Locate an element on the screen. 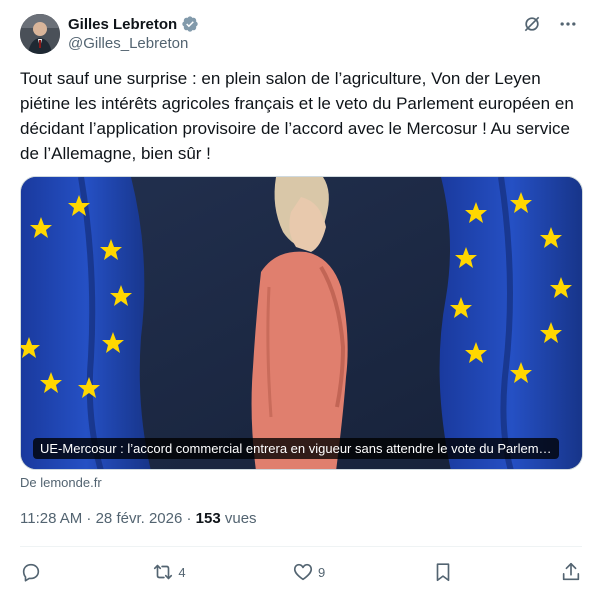 Image resolution: width=602 pixels, height=597 pixels. tweet-metadata: 11:28 AM · 28 févr. 2026 · 153 vues is located at coordinates (138, 518).